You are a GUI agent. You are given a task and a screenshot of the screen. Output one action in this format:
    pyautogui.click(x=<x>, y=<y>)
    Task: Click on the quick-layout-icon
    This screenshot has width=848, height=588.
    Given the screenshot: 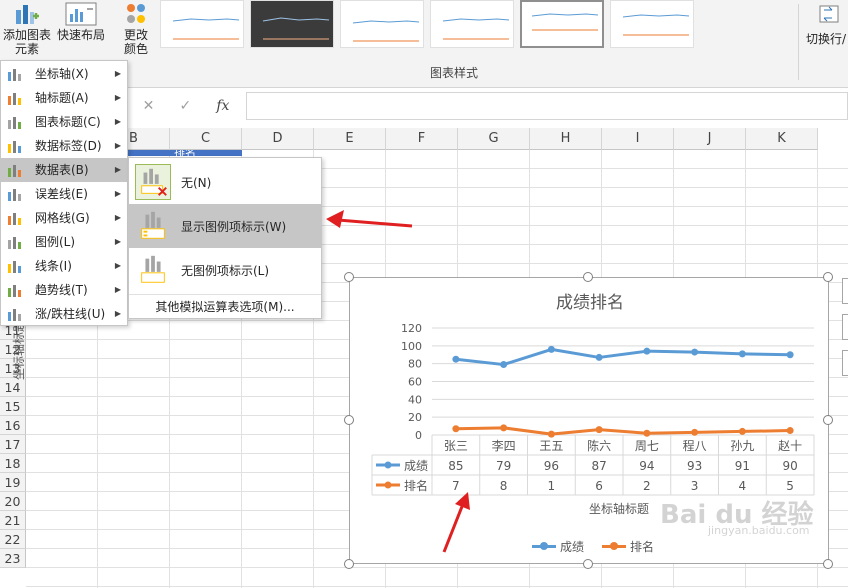 What is the action you would take?
    pyautogui.click(x=81, y=14)
    